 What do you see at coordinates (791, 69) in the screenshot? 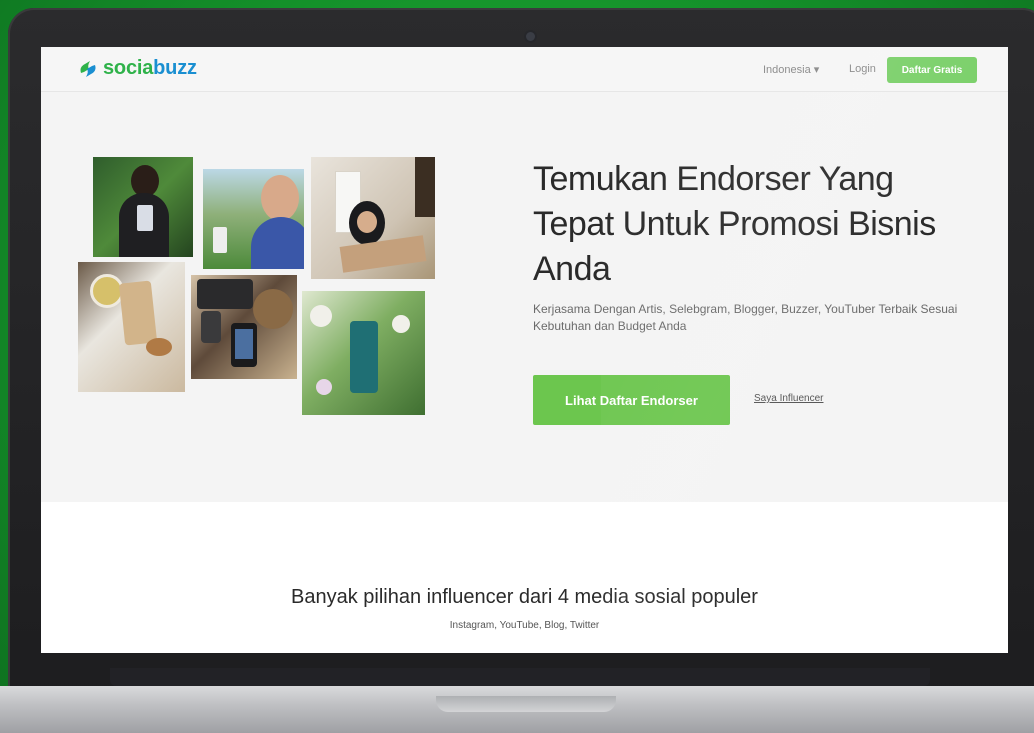
I see `language-dropdown: Indonesia ▾` at bounding box center [791, 69].